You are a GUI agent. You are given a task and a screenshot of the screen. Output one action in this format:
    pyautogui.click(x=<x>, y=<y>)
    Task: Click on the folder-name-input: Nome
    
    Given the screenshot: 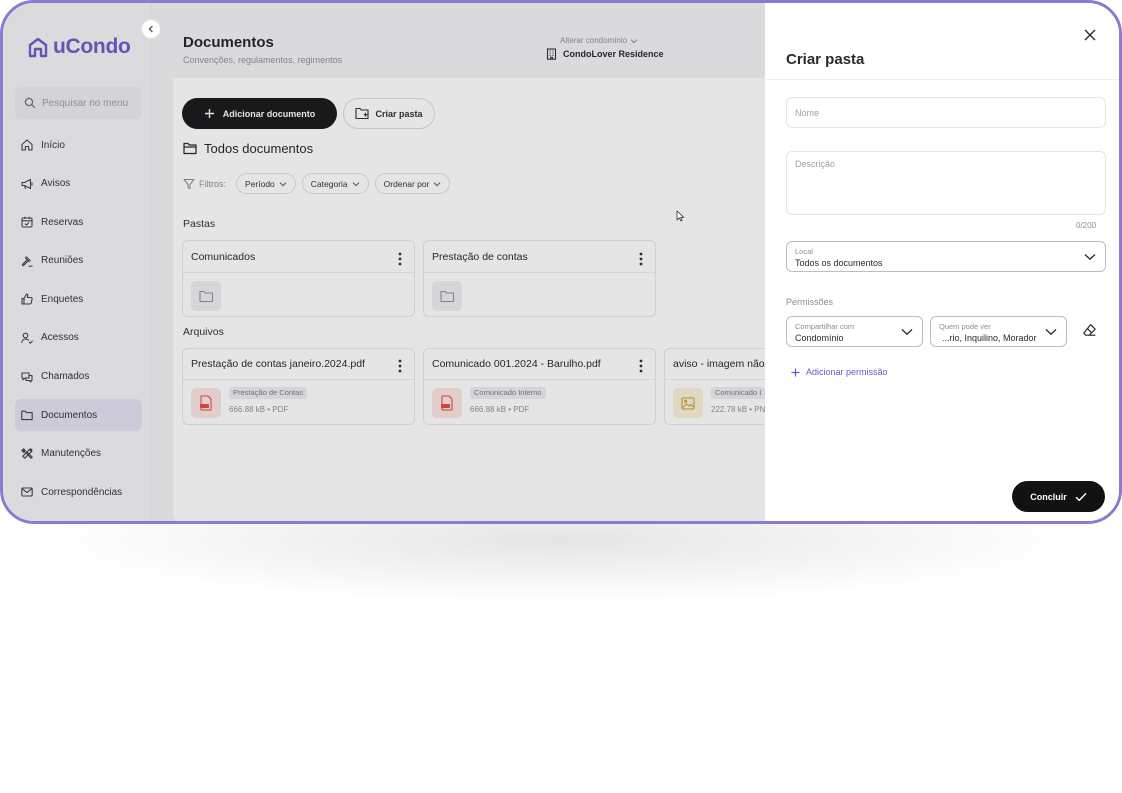 What is the action you would take?
    pyautogui.click(x=946, y=112)
    